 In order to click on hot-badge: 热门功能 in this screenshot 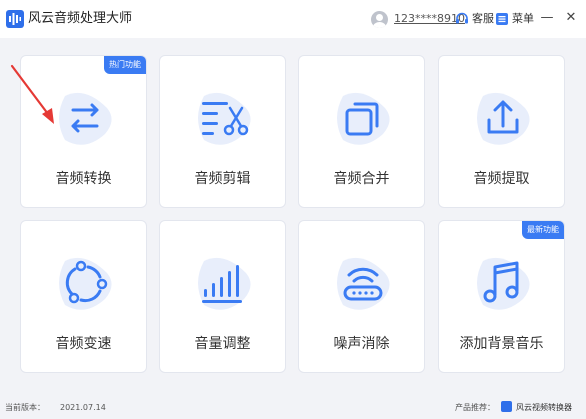, I will do `click(125, 65)`.